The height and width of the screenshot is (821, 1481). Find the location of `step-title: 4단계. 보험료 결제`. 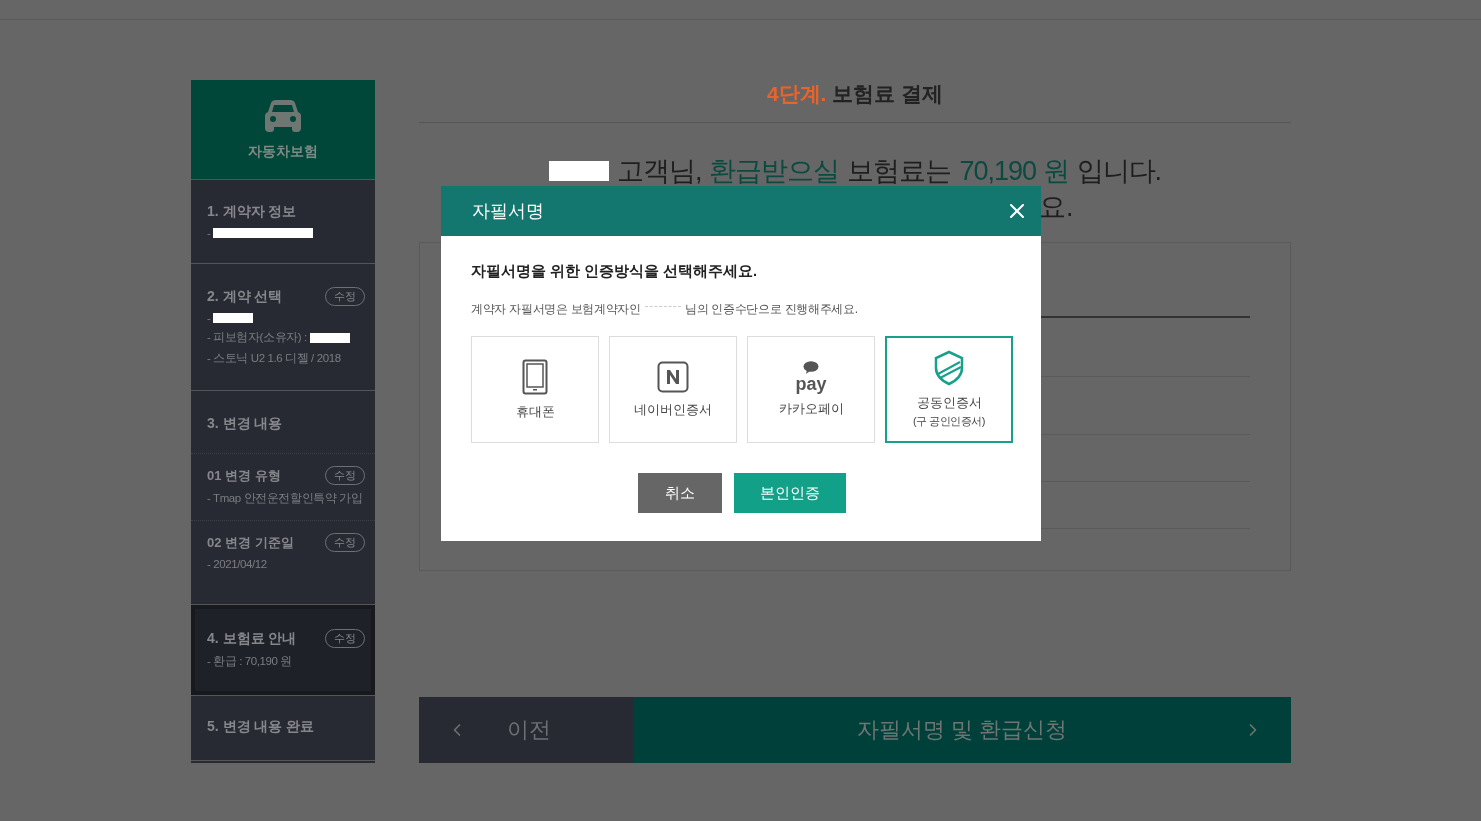

step-title: 4단계. 보험료 결제 is located at coordinates (855, 101).